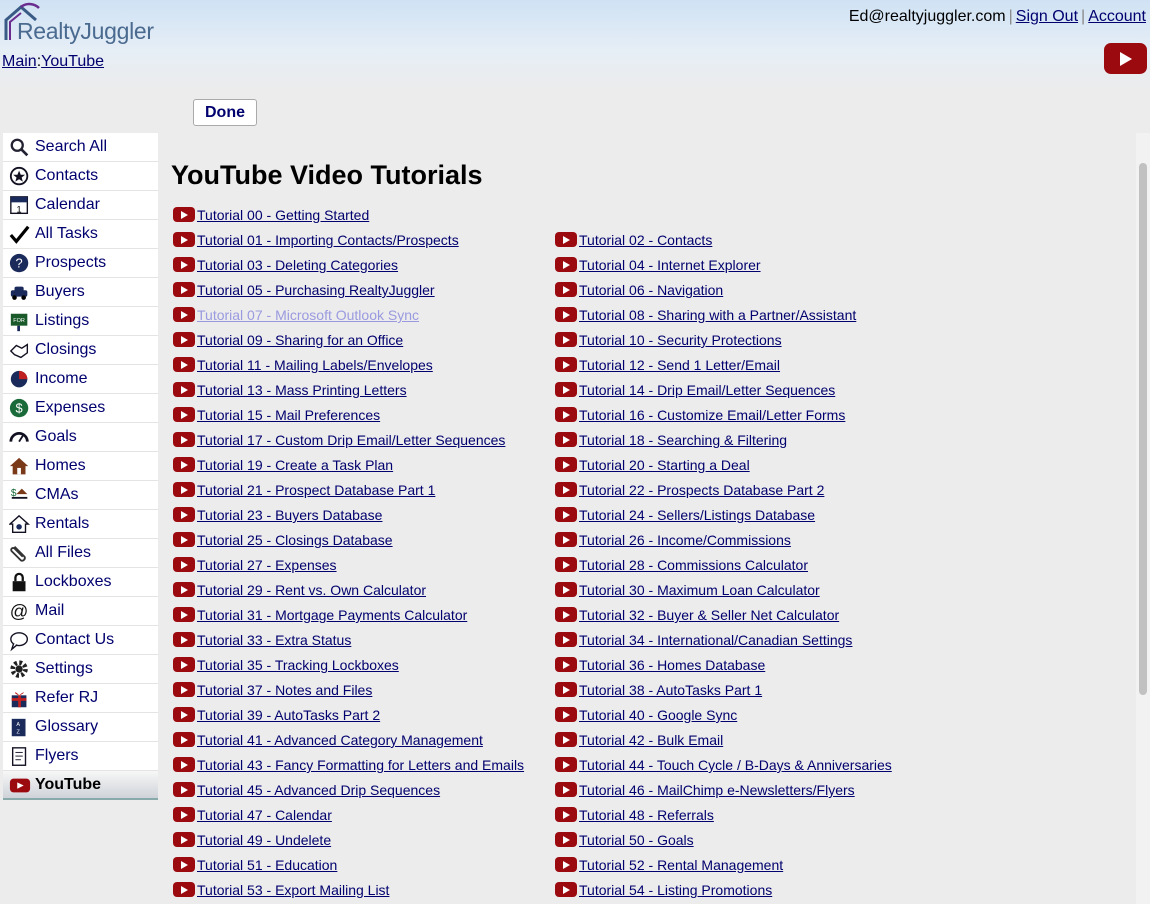 The image size is (1150, 904). What do you see at coordinates (289, 515) in the screenshot?
I see `tutorial-link: Tutorial 23 - Buyers Database` at bounding box center [289, 515].